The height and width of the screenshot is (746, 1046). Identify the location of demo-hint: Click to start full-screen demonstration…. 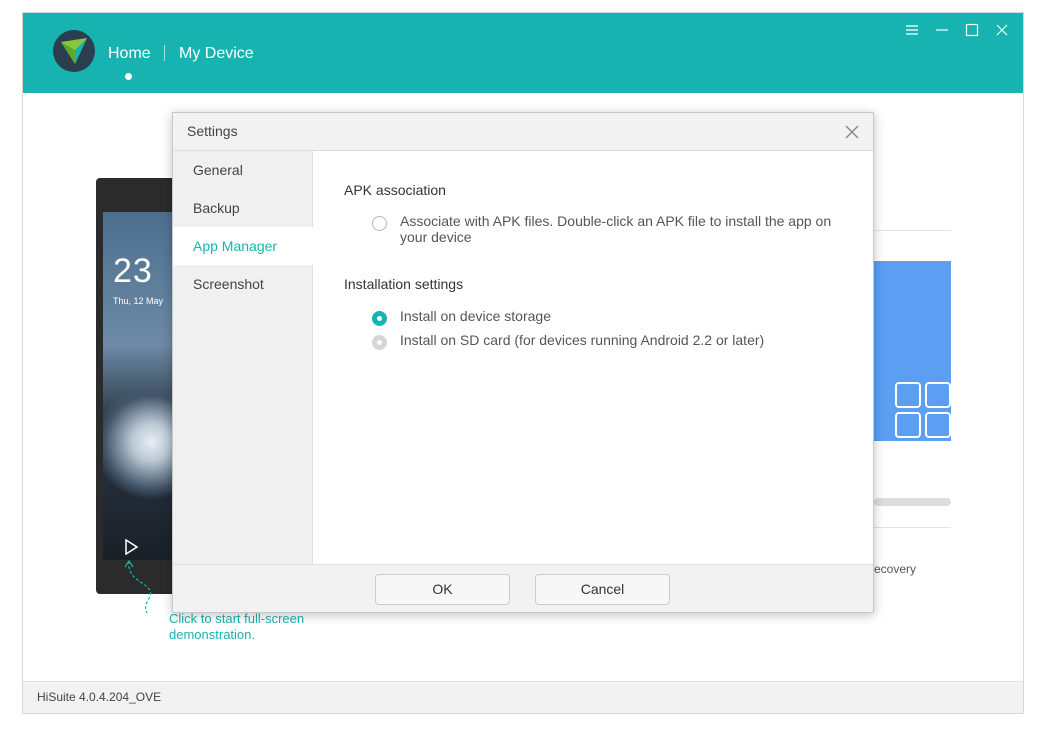
(236, 627).